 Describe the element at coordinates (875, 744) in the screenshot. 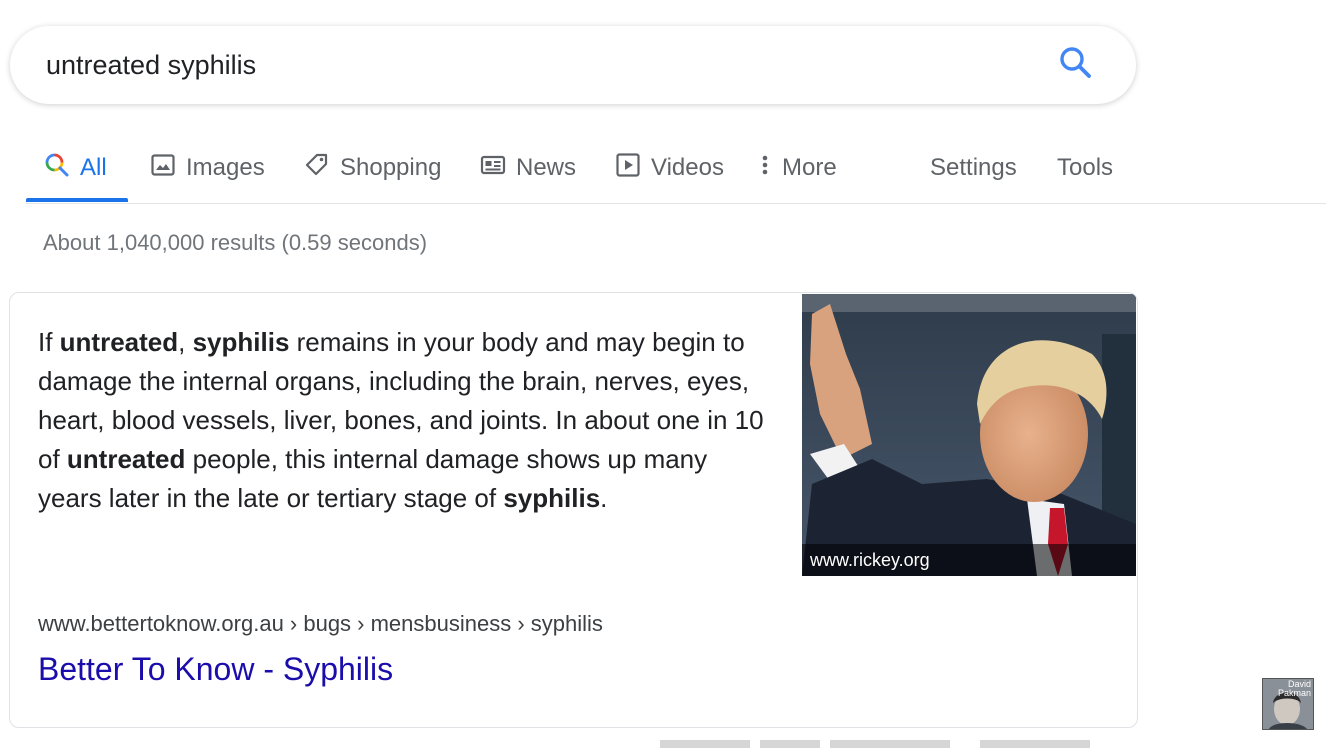

I see `feedback-row` at that location.